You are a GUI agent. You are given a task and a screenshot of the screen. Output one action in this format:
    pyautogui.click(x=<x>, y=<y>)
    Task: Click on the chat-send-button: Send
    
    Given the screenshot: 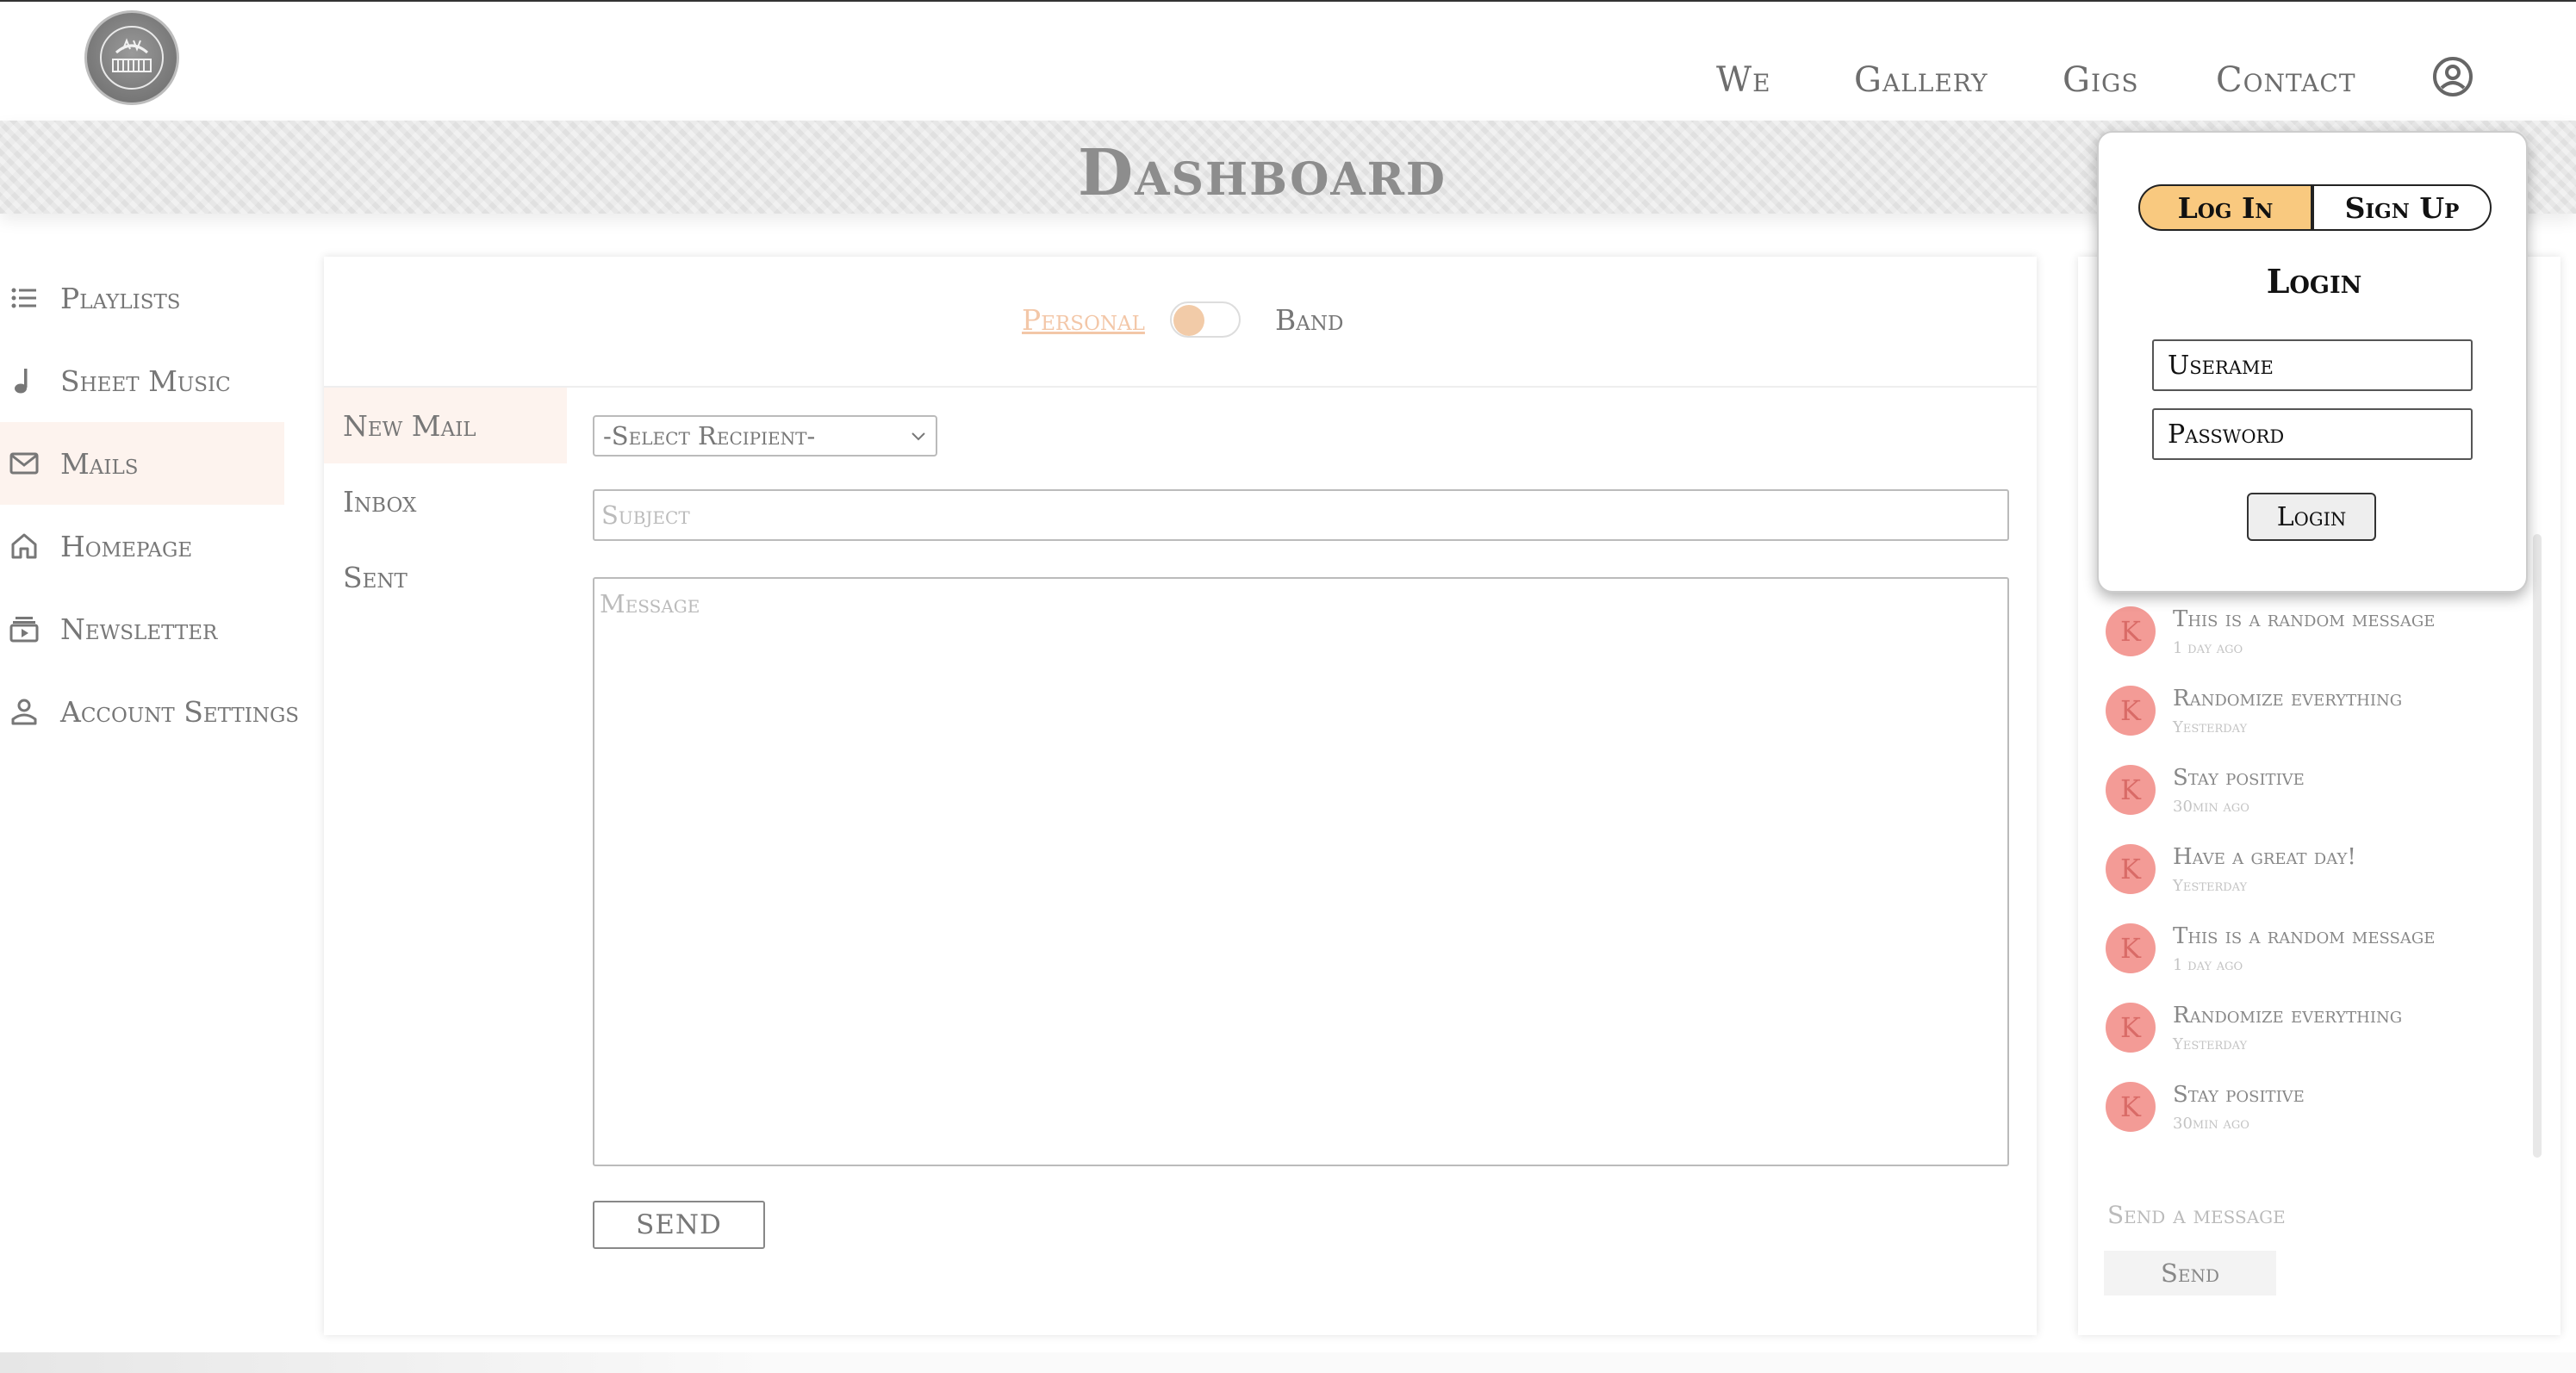 What is the action you would take?
    pyautogui.click(x=2190, y=1273)
    